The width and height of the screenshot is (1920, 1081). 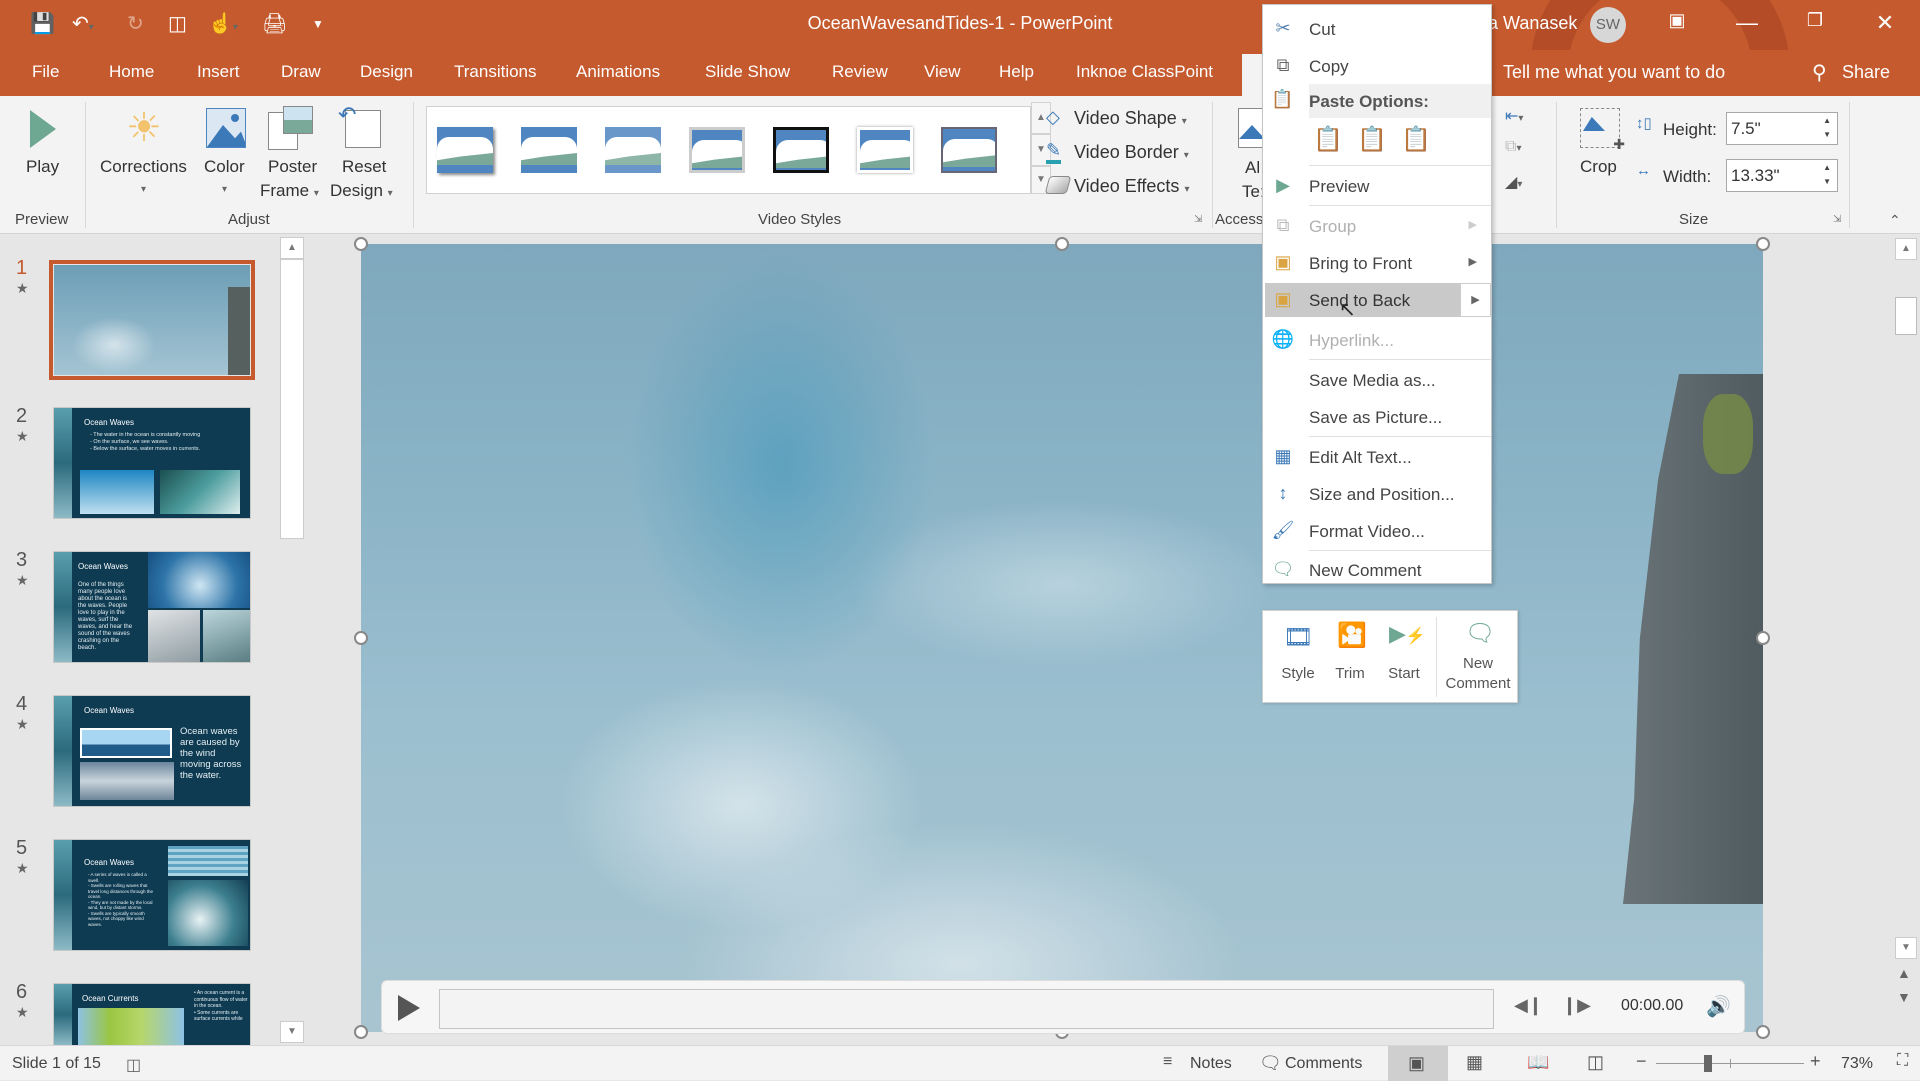 I want to click on paste-keep-text-only-icon: 📋, so click(x=1416, y=139).